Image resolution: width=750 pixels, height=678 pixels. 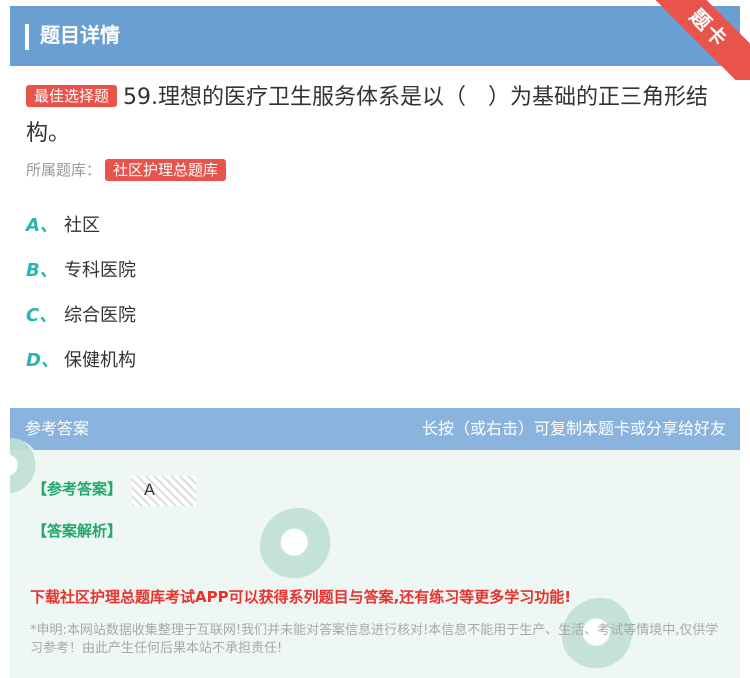 I want to click on option-text: 综合医院, so click(x=100, y=315).